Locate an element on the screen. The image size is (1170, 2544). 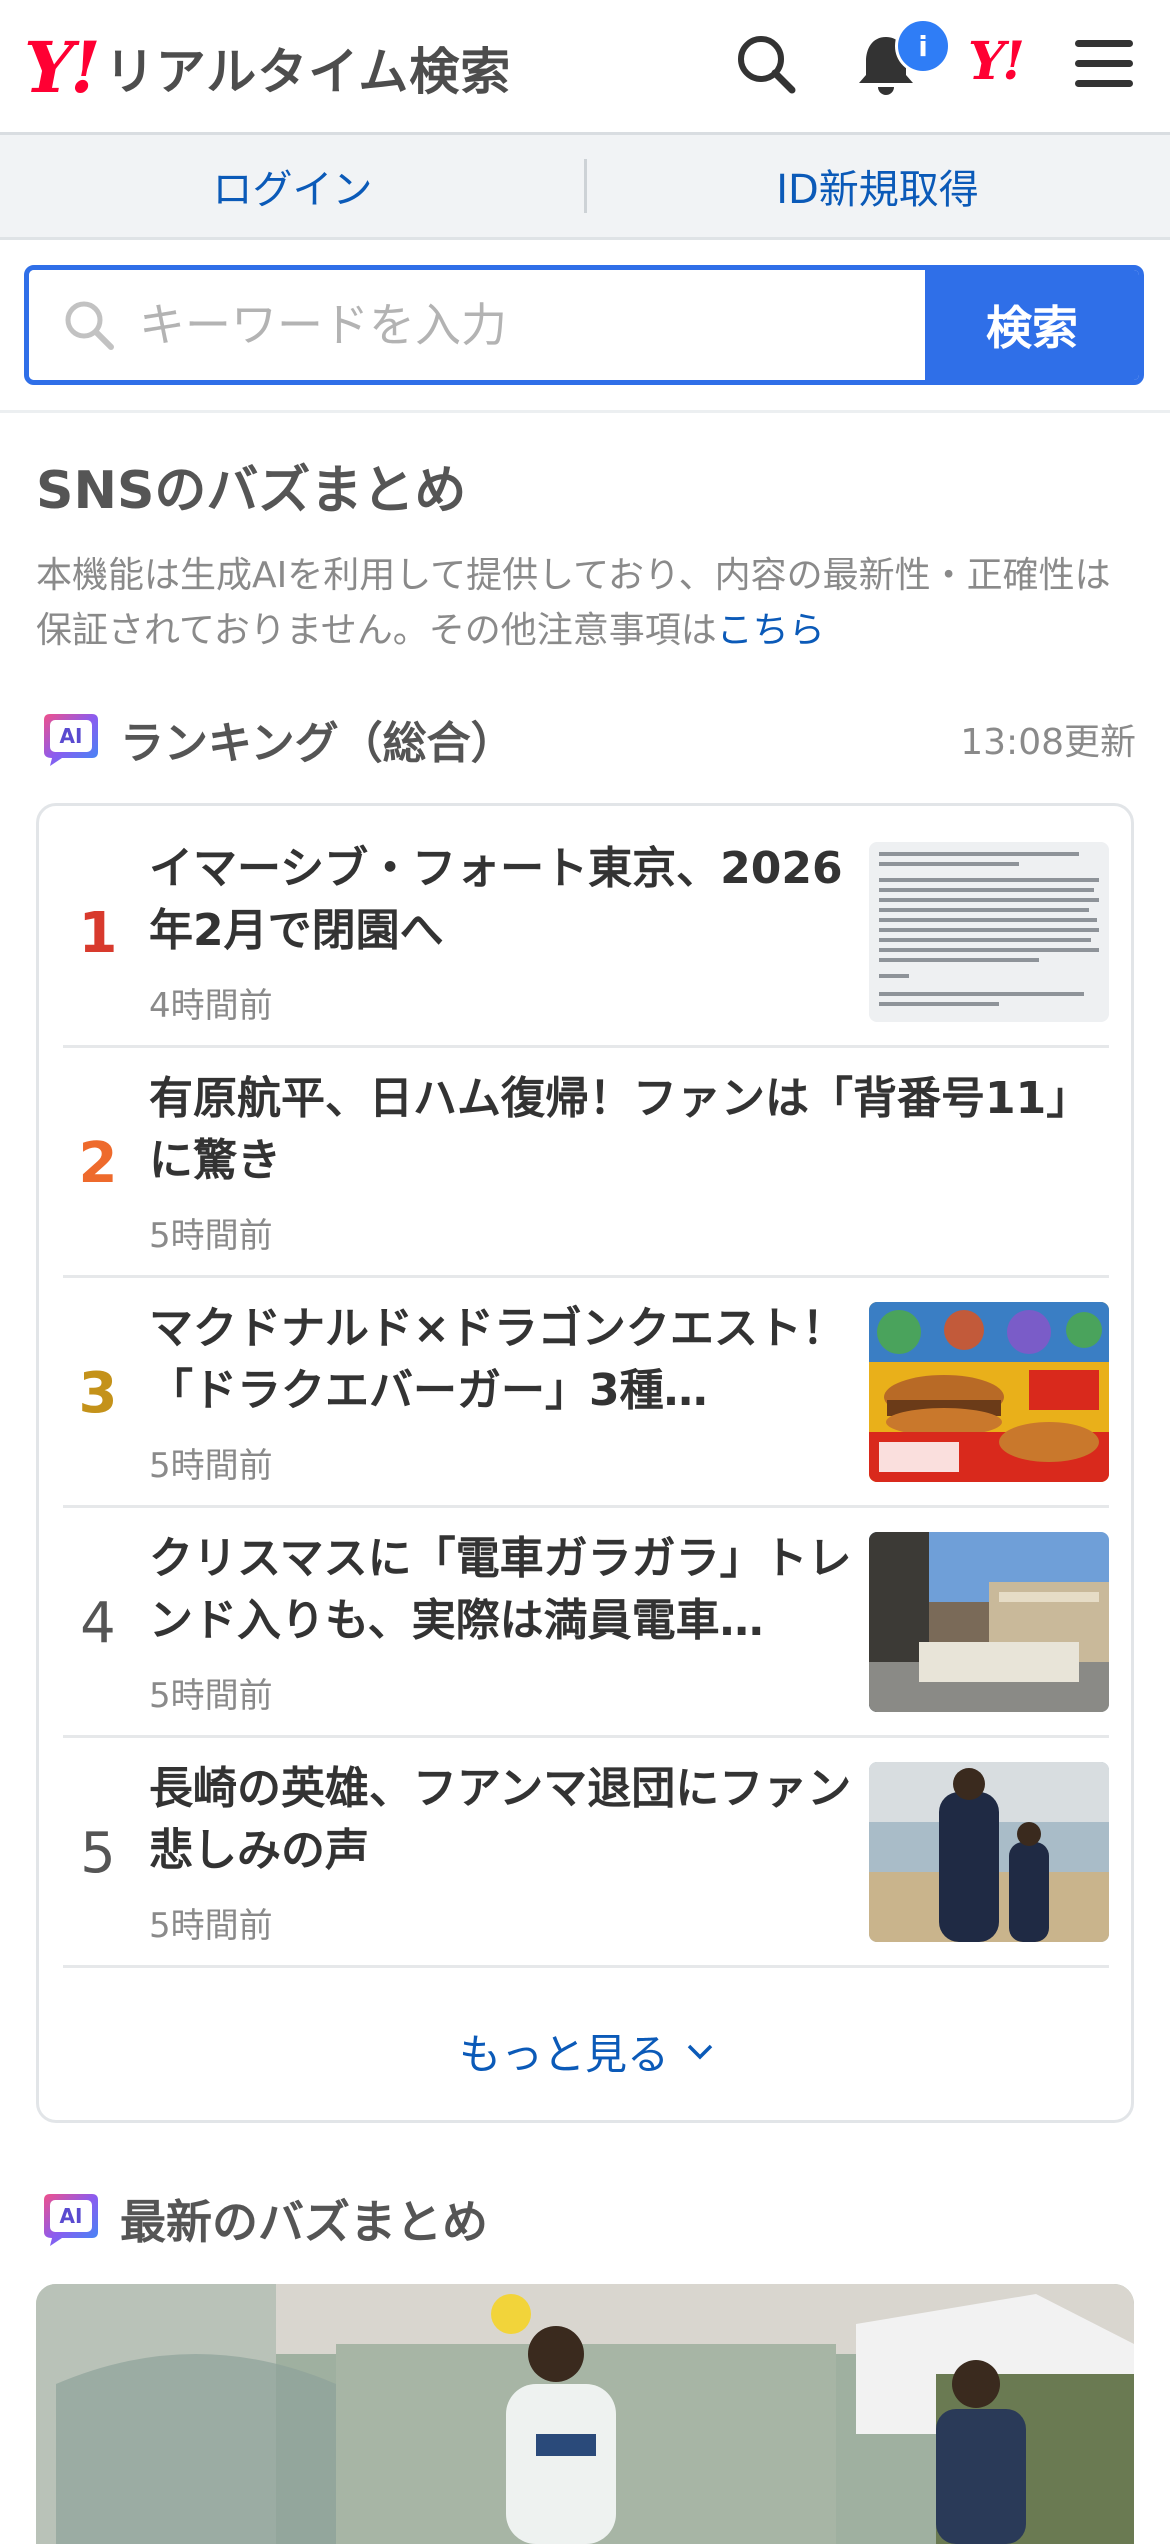
ranking-item: 5 長崎の英雄、フアンマ退団にファン悲しみの声 5時間前 is located at coordinates (586, 1853).